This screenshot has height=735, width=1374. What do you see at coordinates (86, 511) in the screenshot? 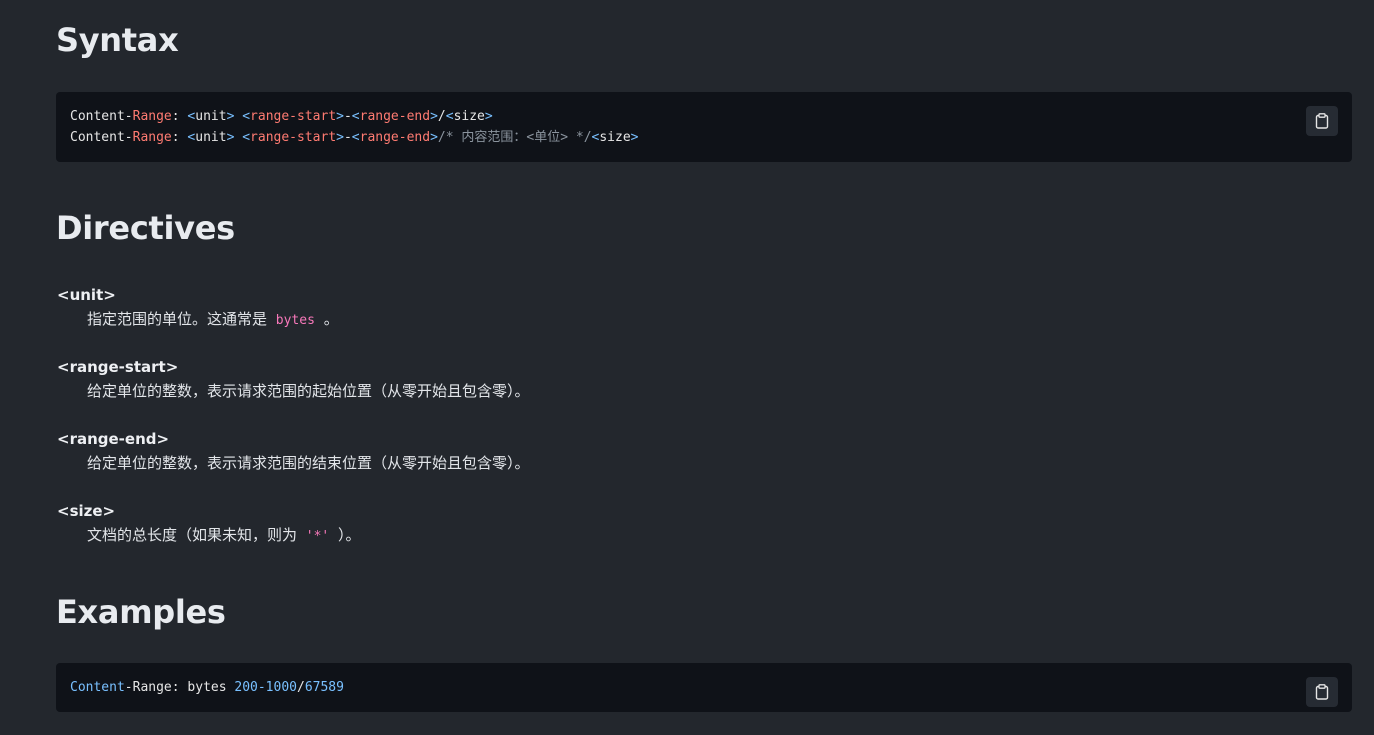
I see `directive-term: <size>` at bounding box center [86, 511].